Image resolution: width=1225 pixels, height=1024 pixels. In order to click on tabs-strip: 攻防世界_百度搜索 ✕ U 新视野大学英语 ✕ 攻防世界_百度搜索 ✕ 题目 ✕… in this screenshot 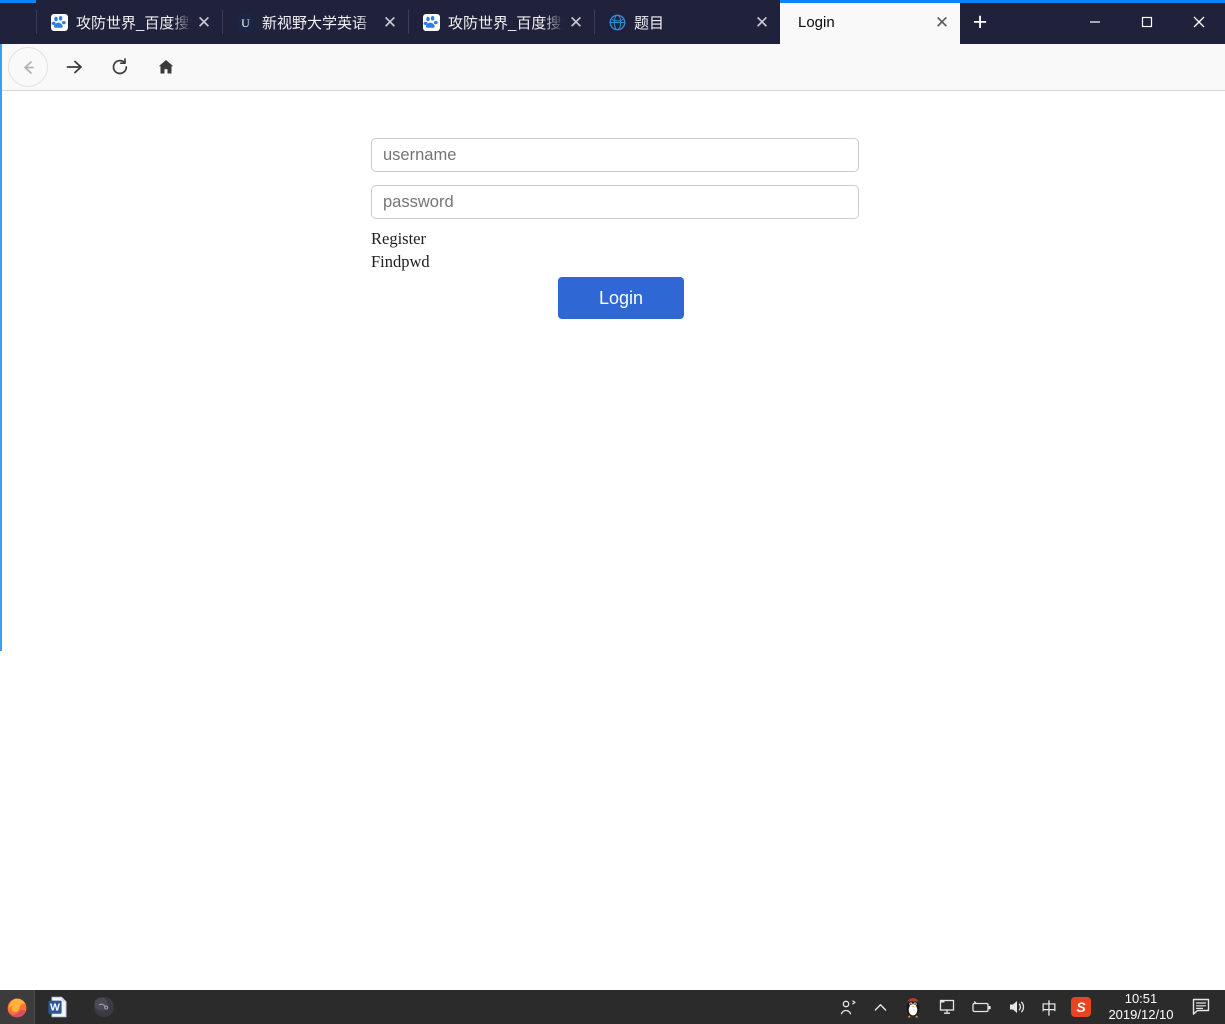, I will do `click(500, 22)`.